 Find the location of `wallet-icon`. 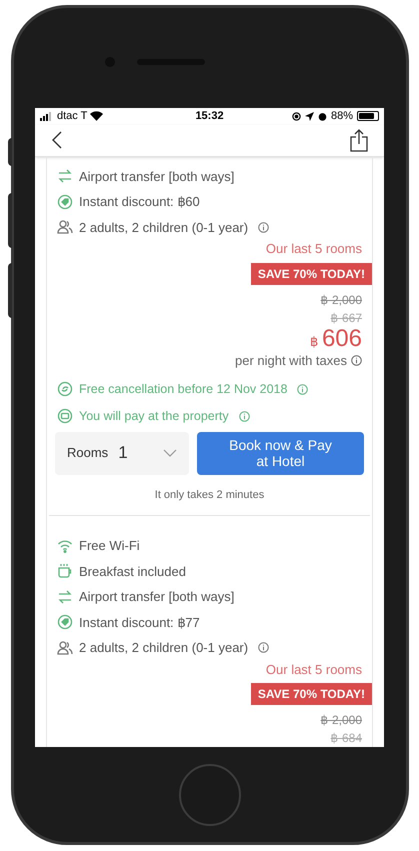

wallet-icon is located at coordinates (65, 416).